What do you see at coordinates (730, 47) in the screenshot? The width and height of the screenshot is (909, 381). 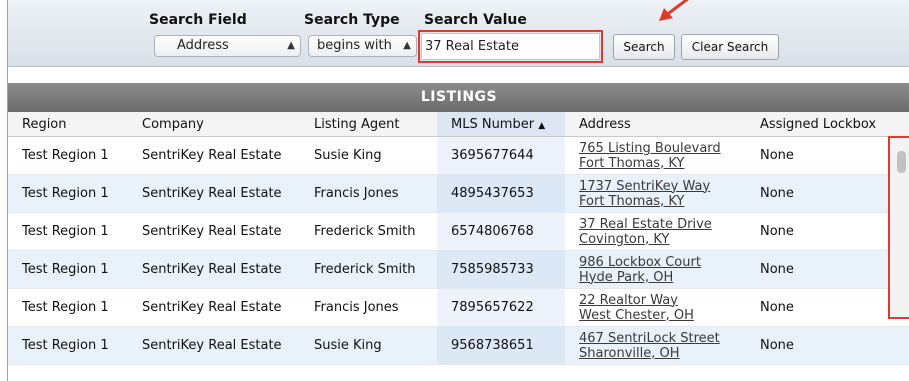 I see `clear-search-button: Clear Search` at bounding box center [730, 47].